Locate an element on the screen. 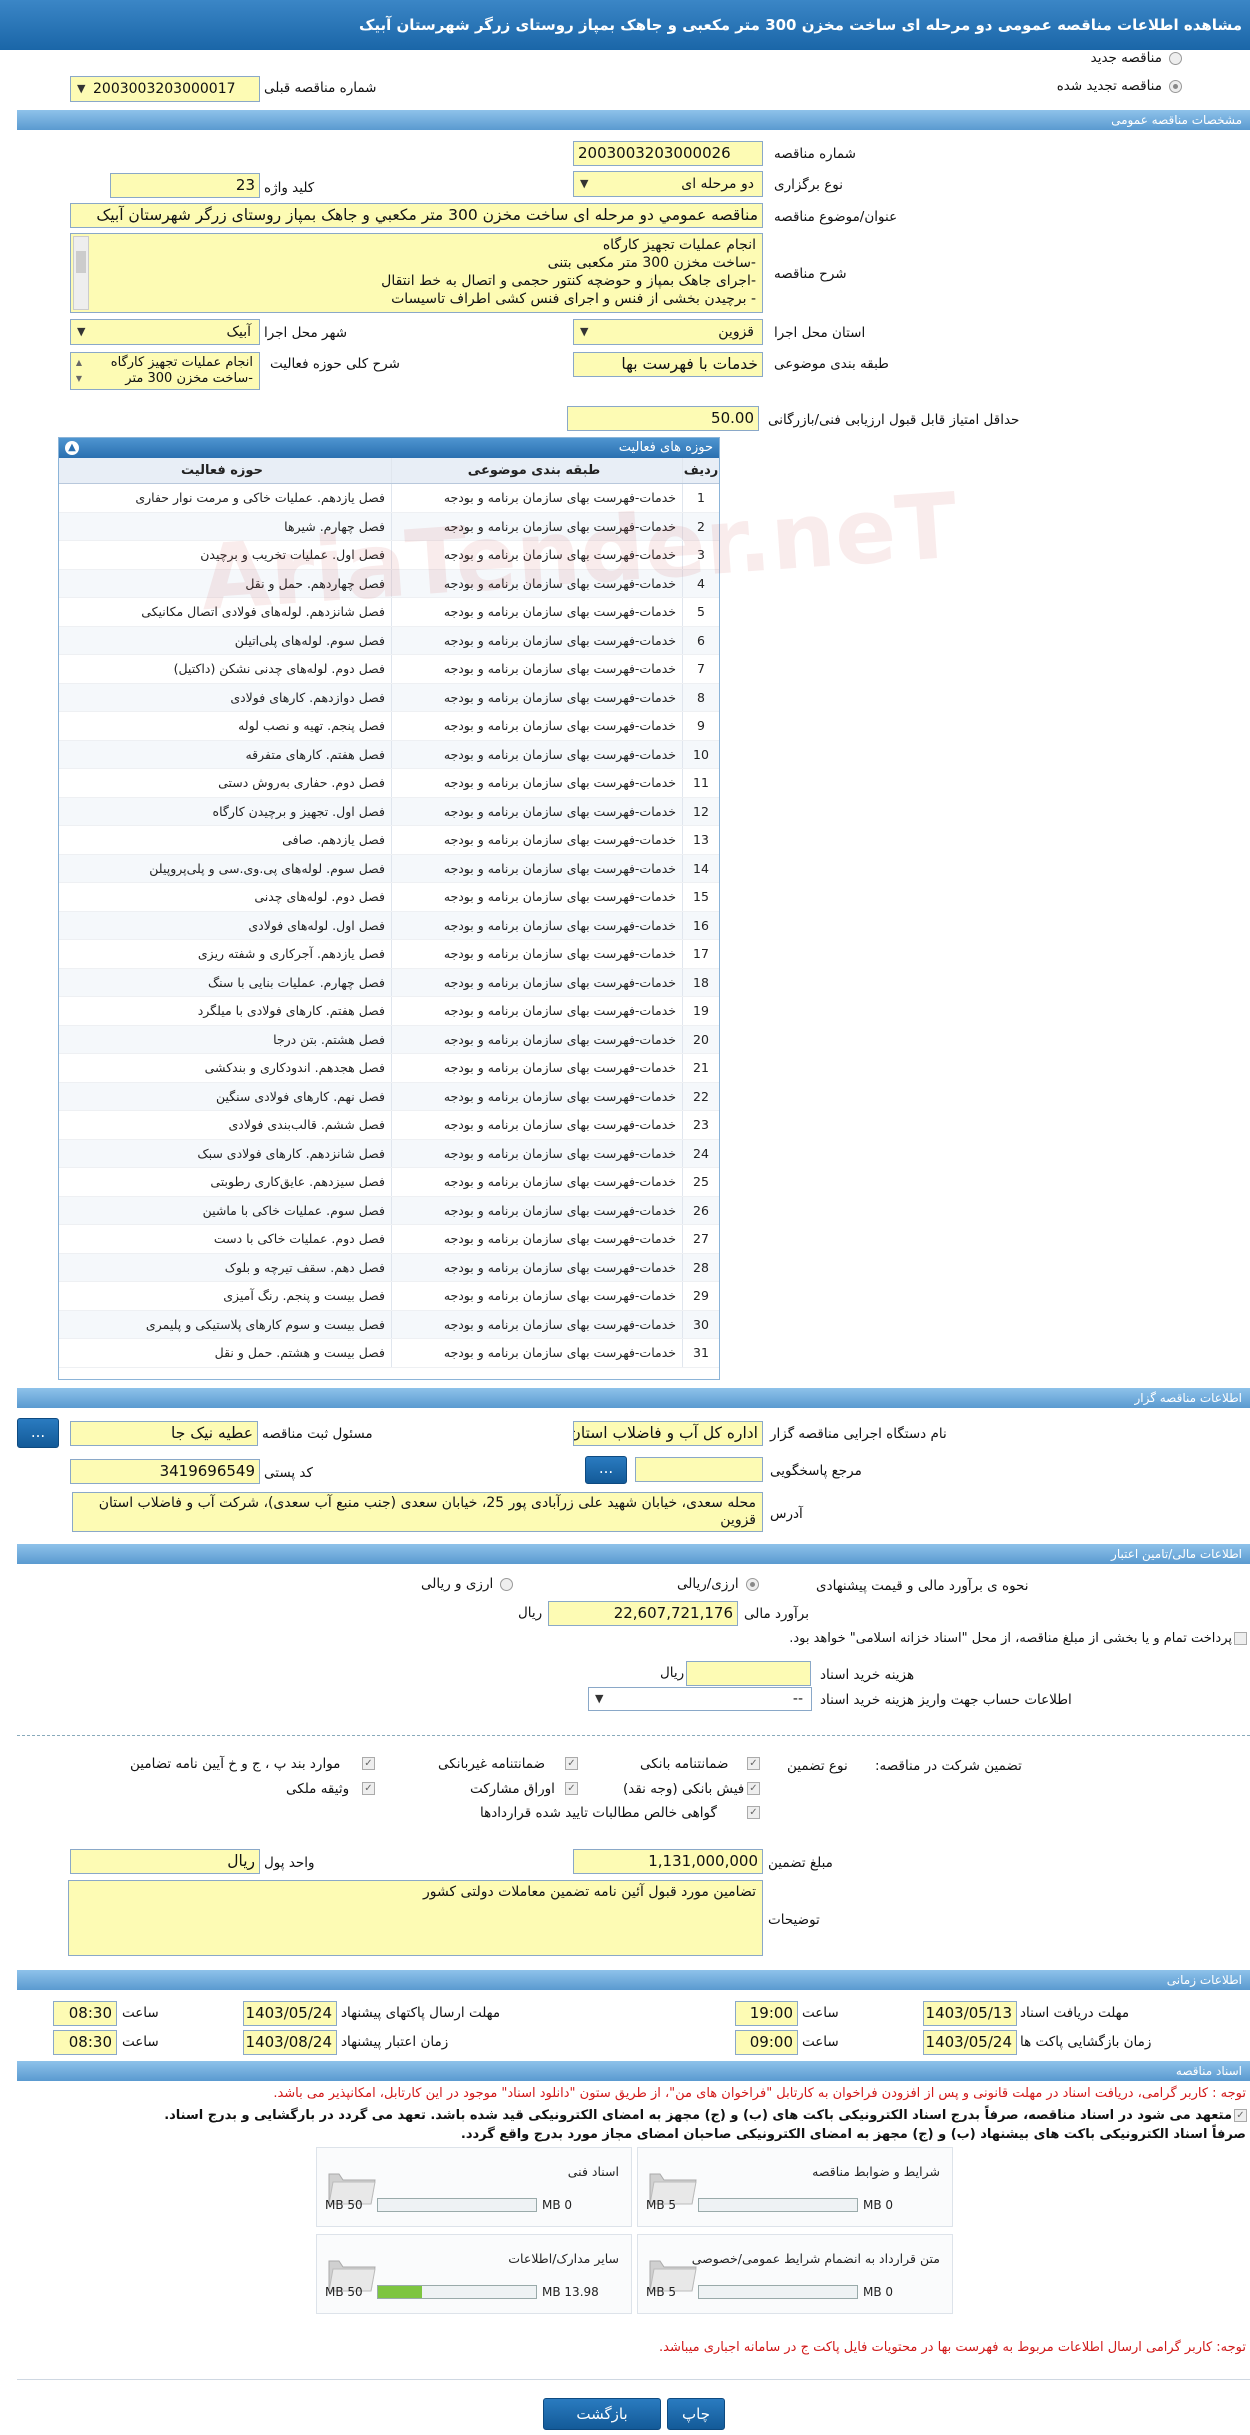  cash-receipt-checkbox: ✓ is located at coordinates (753, 1788).